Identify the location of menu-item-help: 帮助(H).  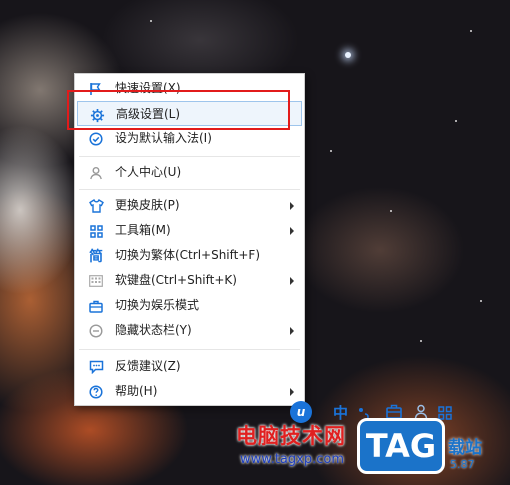
(189, 391).